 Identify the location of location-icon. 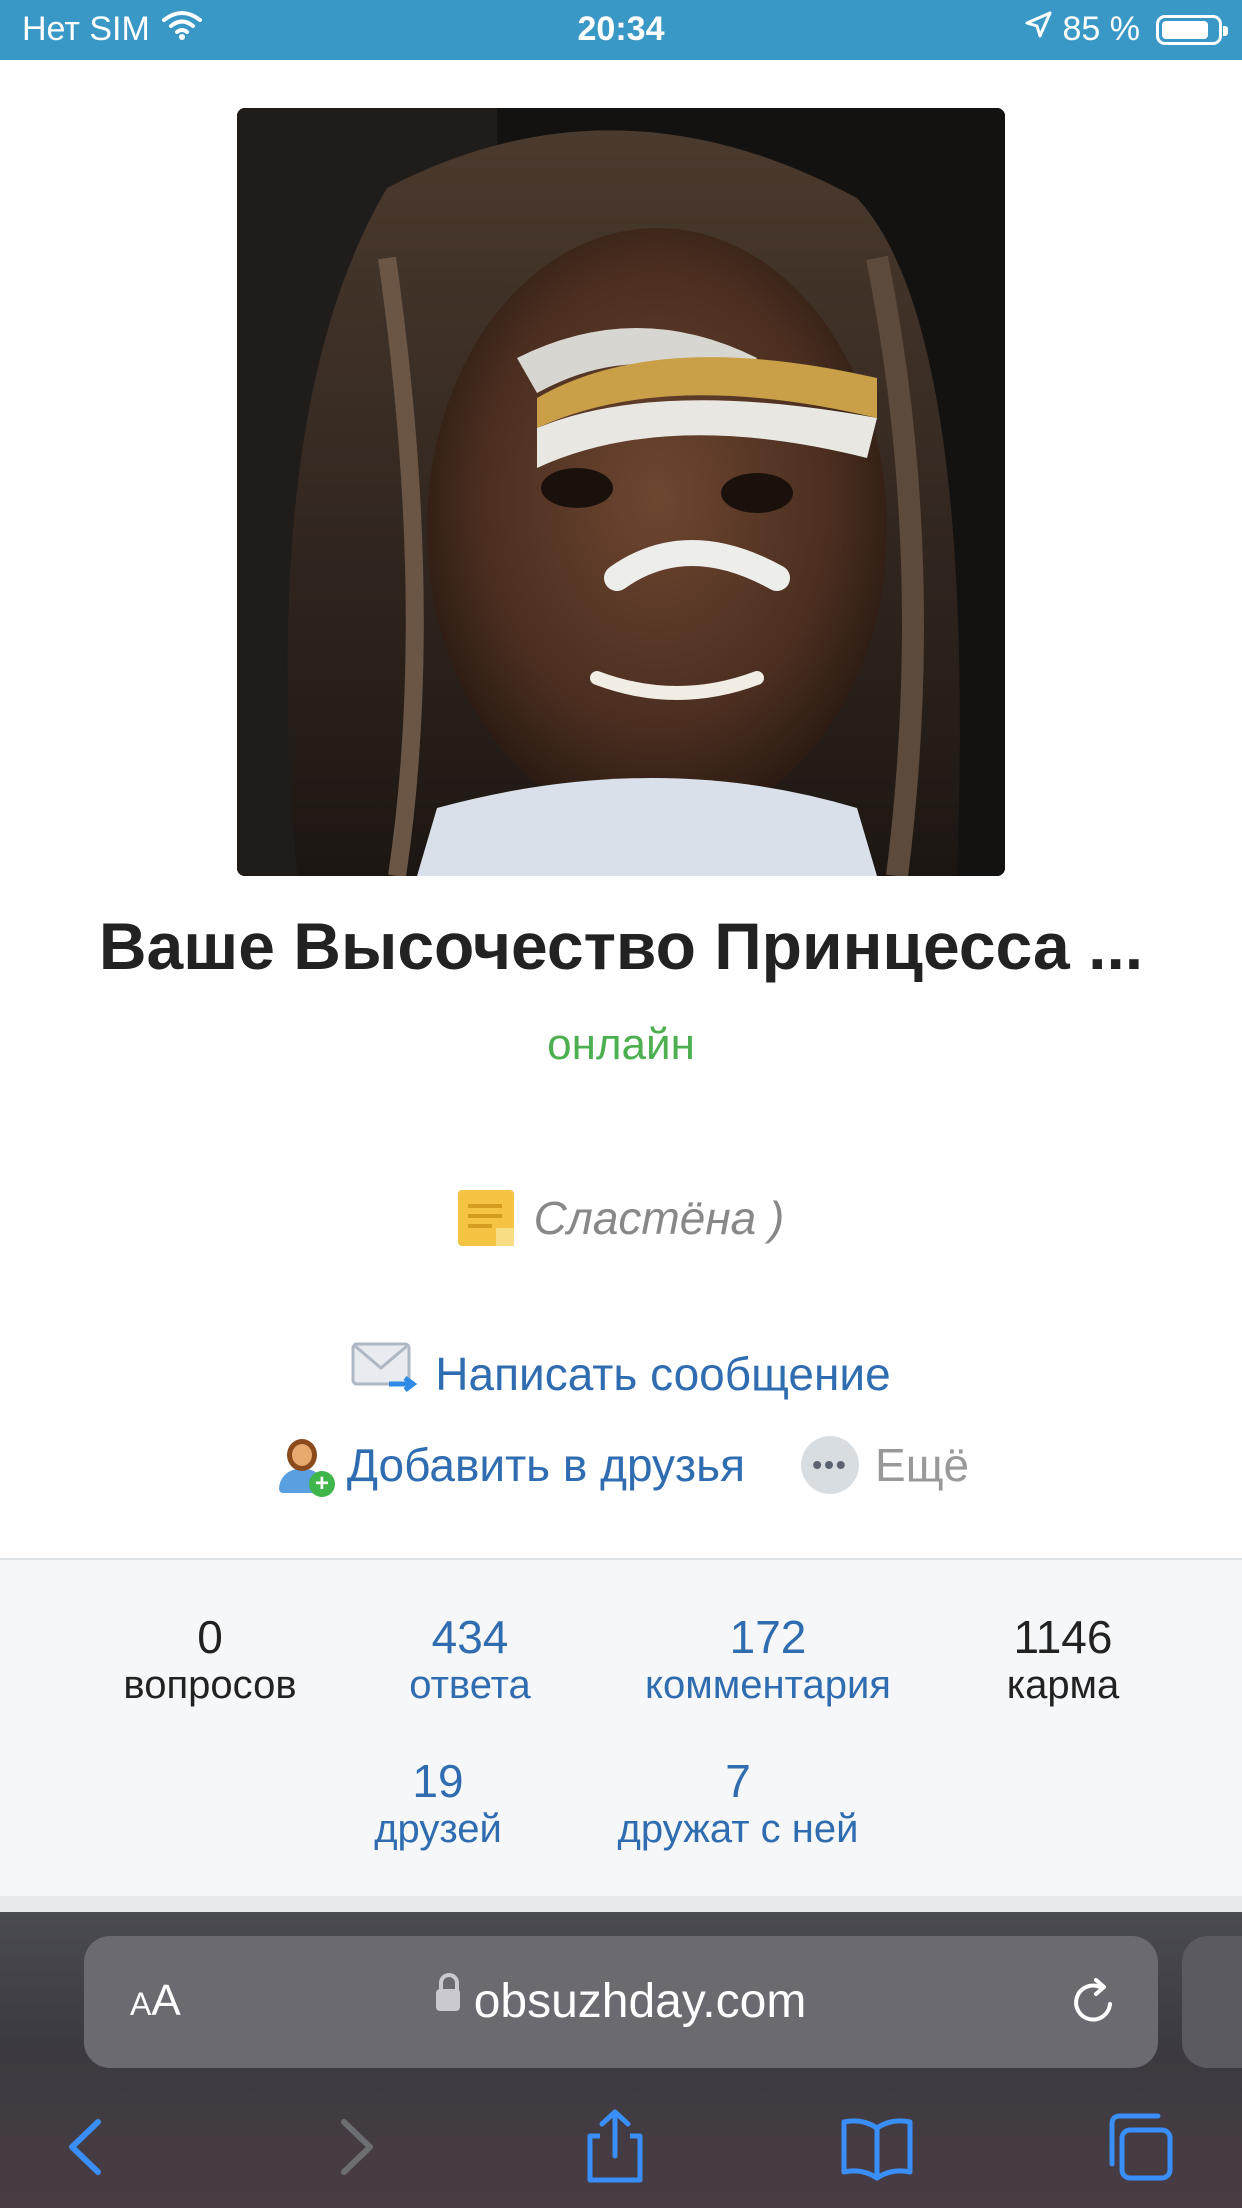
(1038, 29).